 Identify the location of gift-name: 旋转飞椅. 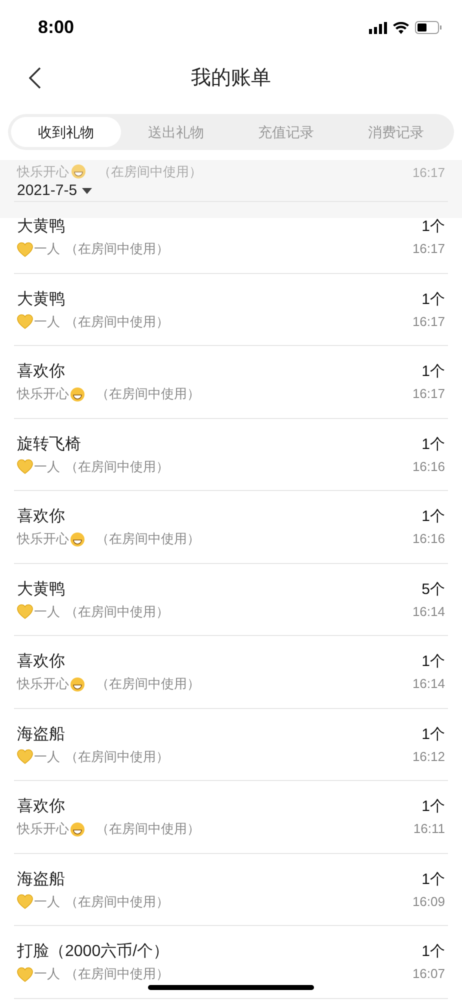
(49, 444).